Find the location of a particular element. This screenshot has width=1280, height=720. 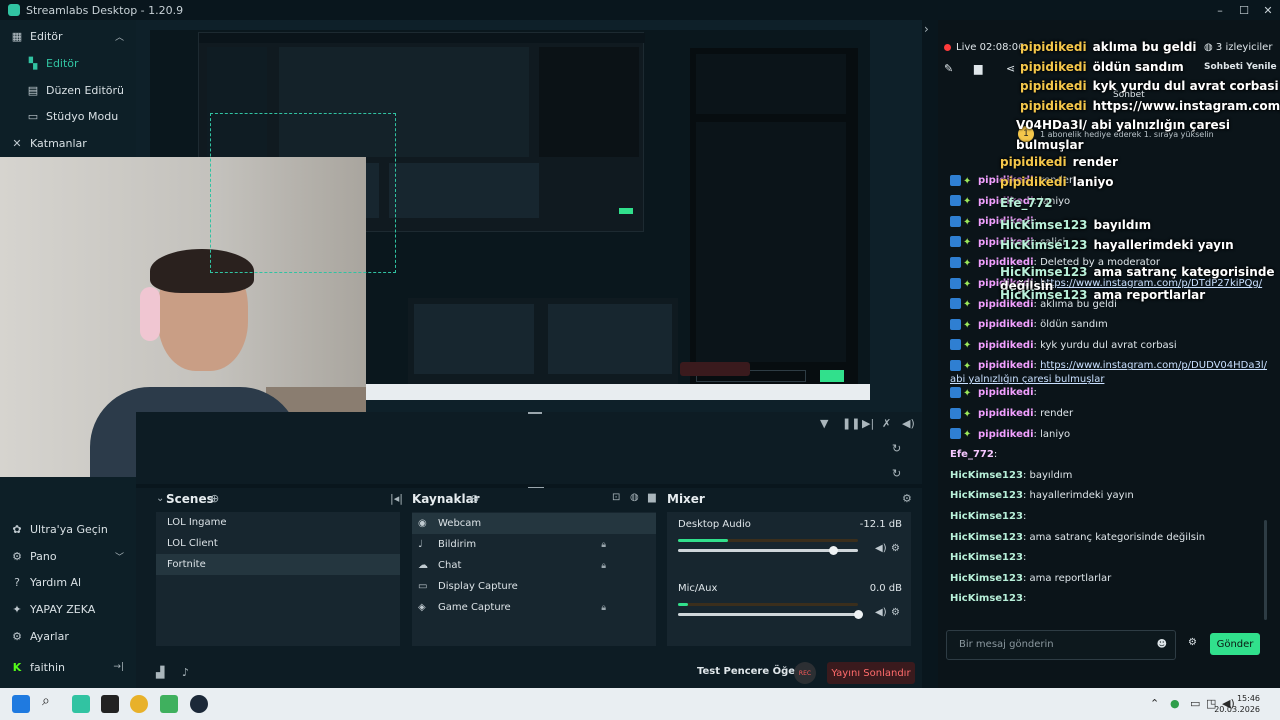

mute-alerts-icon: ✗ is located at coordinates (886, 423).